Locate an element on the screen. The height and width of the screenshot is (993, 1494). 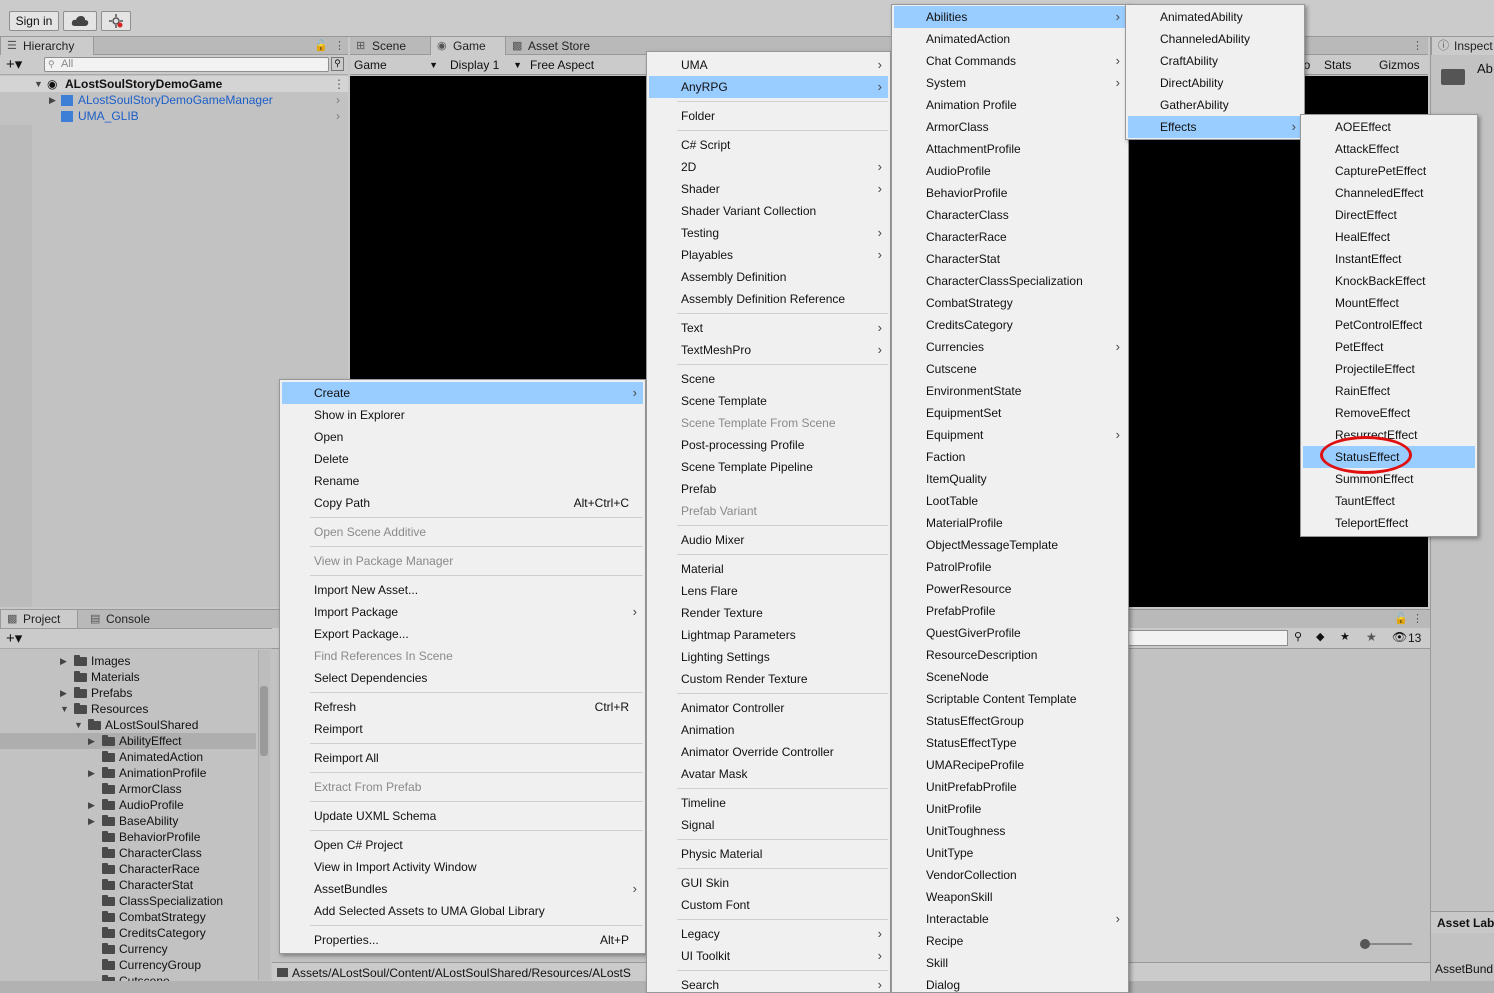
menu-item-summoneffect: SummonEffect is located at coordinates (1389, 479).